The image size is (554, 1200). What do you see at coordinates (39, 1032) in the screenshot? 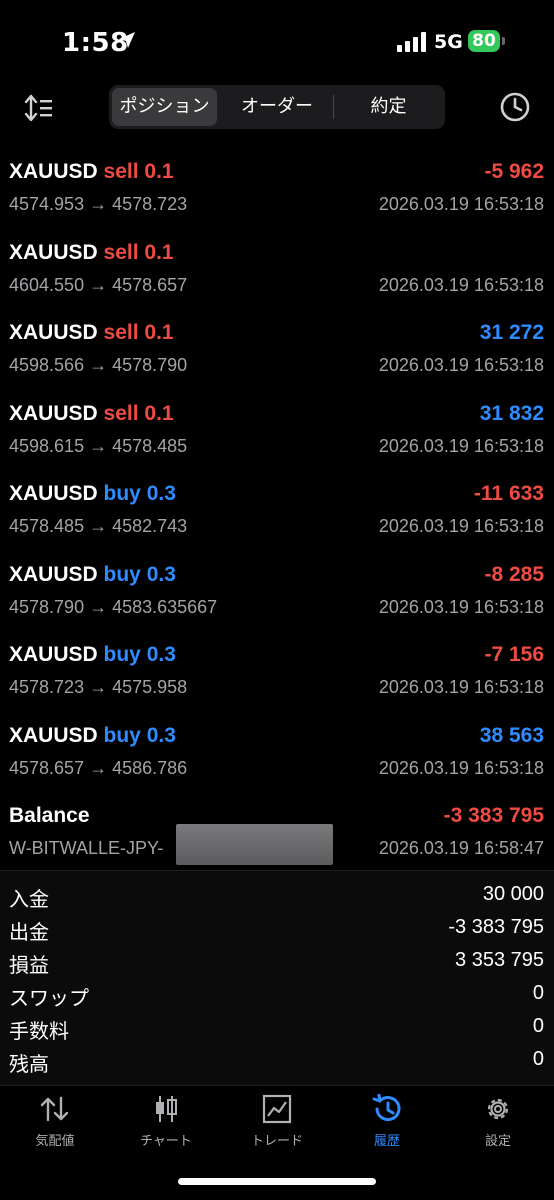
I see `summary-label: 手数料` at bounding box center [39, 1032].